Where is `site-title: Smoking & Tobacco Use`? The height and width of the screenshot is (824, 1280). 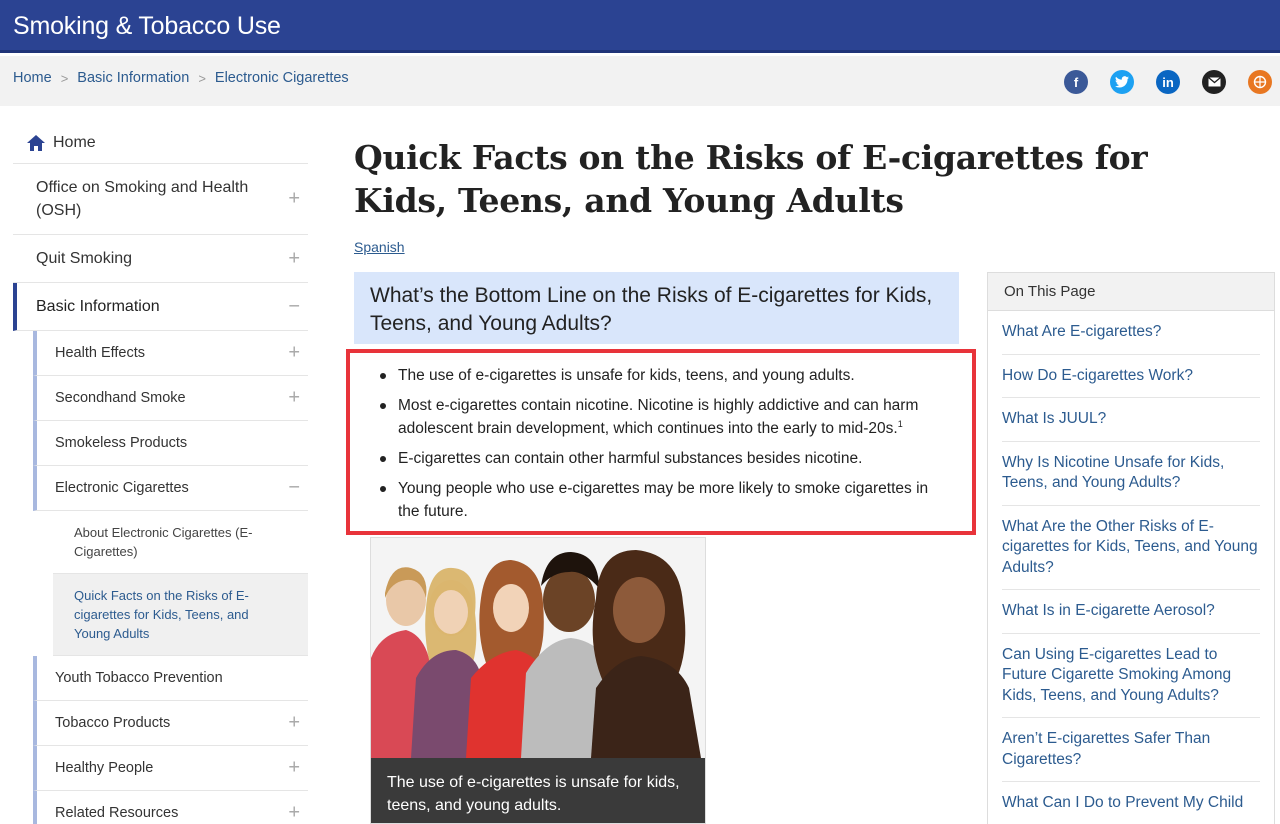
site-title: Smoking & Tobacco Use is located at coordinates (147, 26).